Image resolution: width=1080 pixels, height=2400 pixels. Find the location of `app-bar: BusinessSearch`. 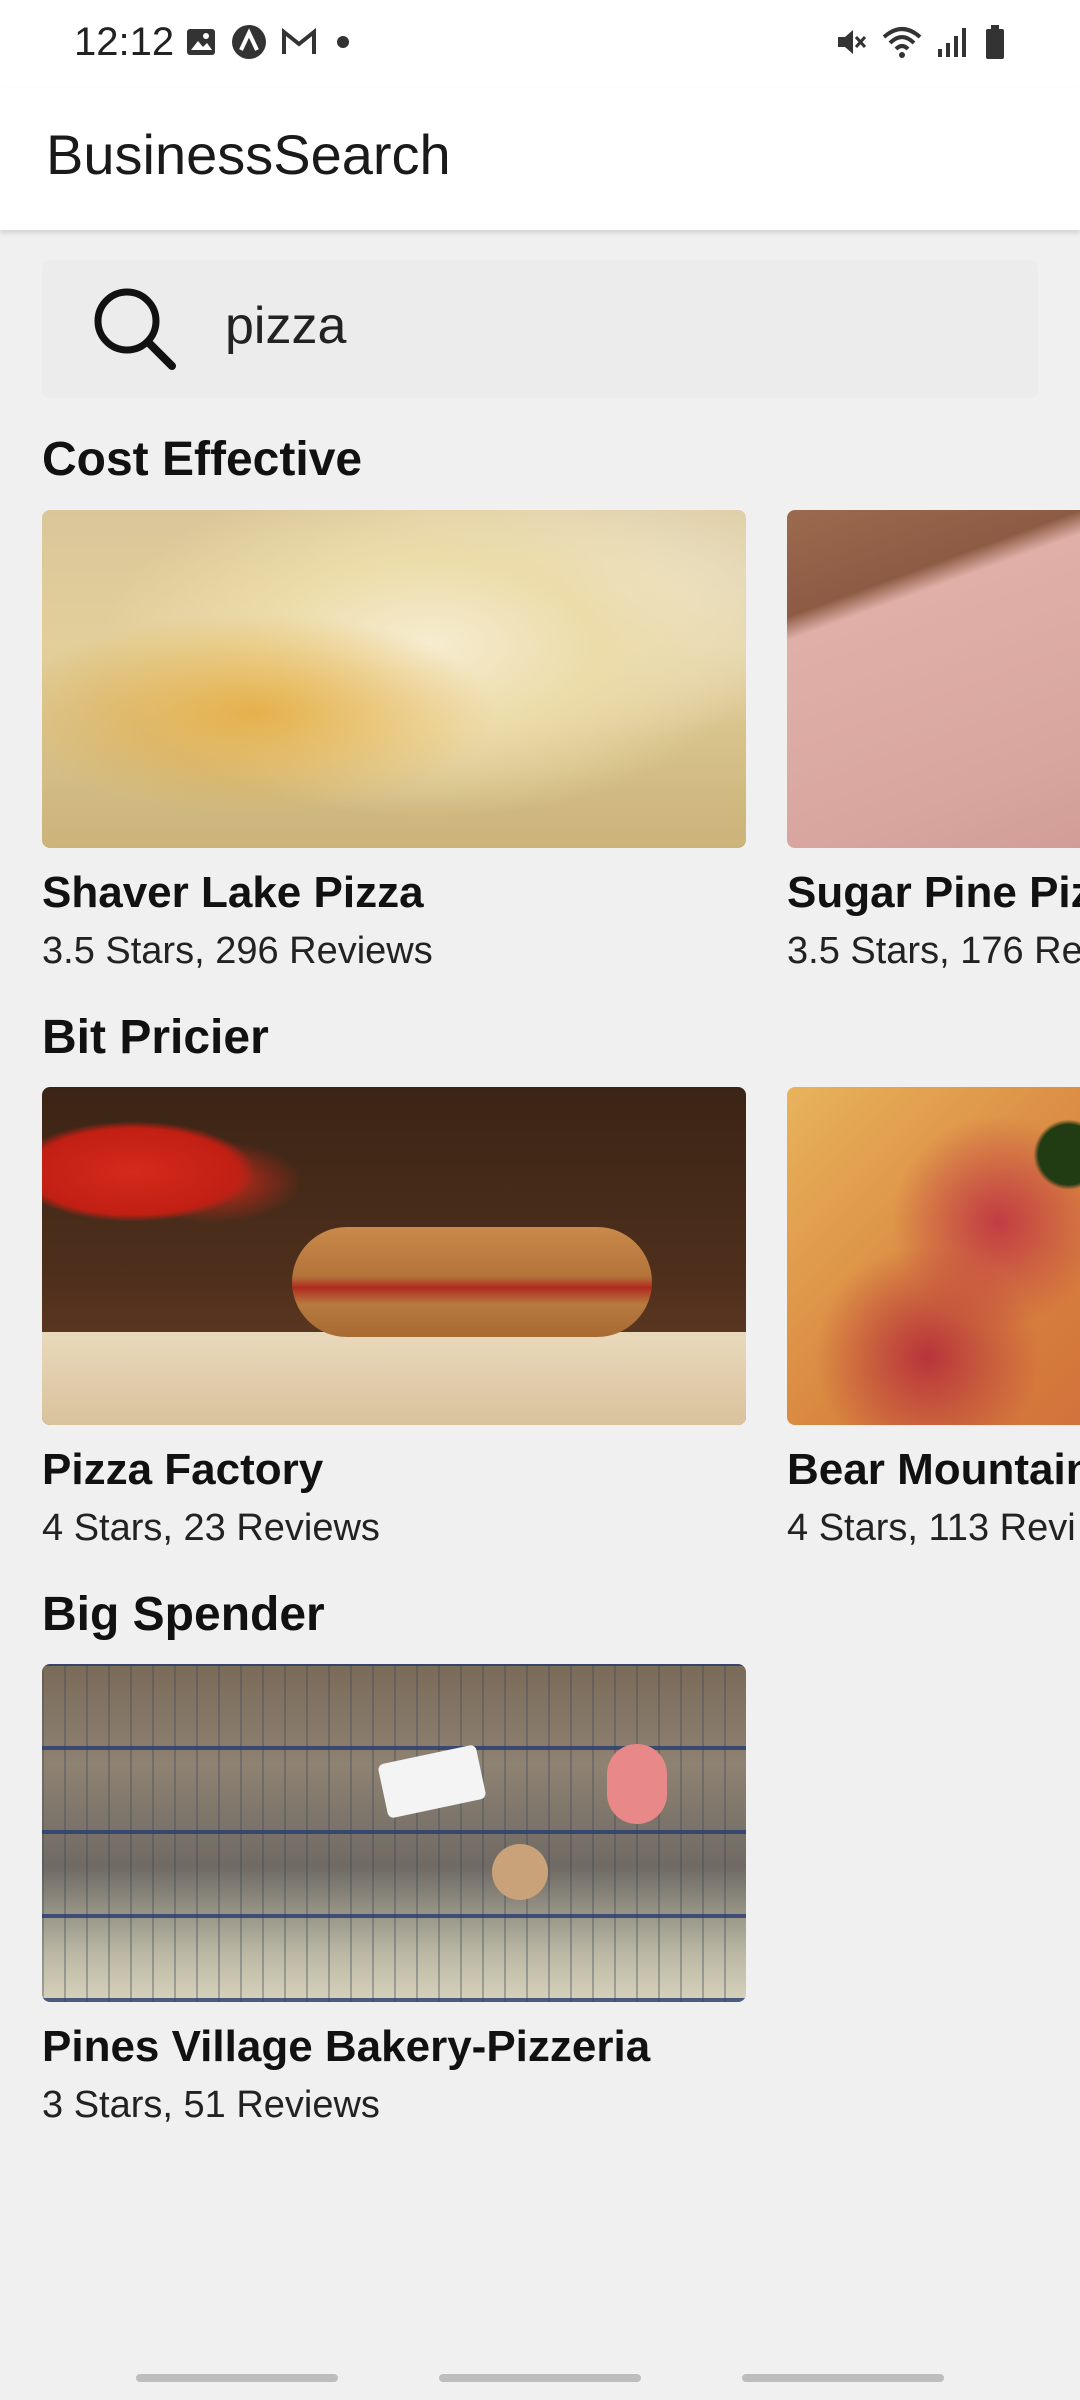

app-bar: BusinessSearch is located at coordinates (540, 159).